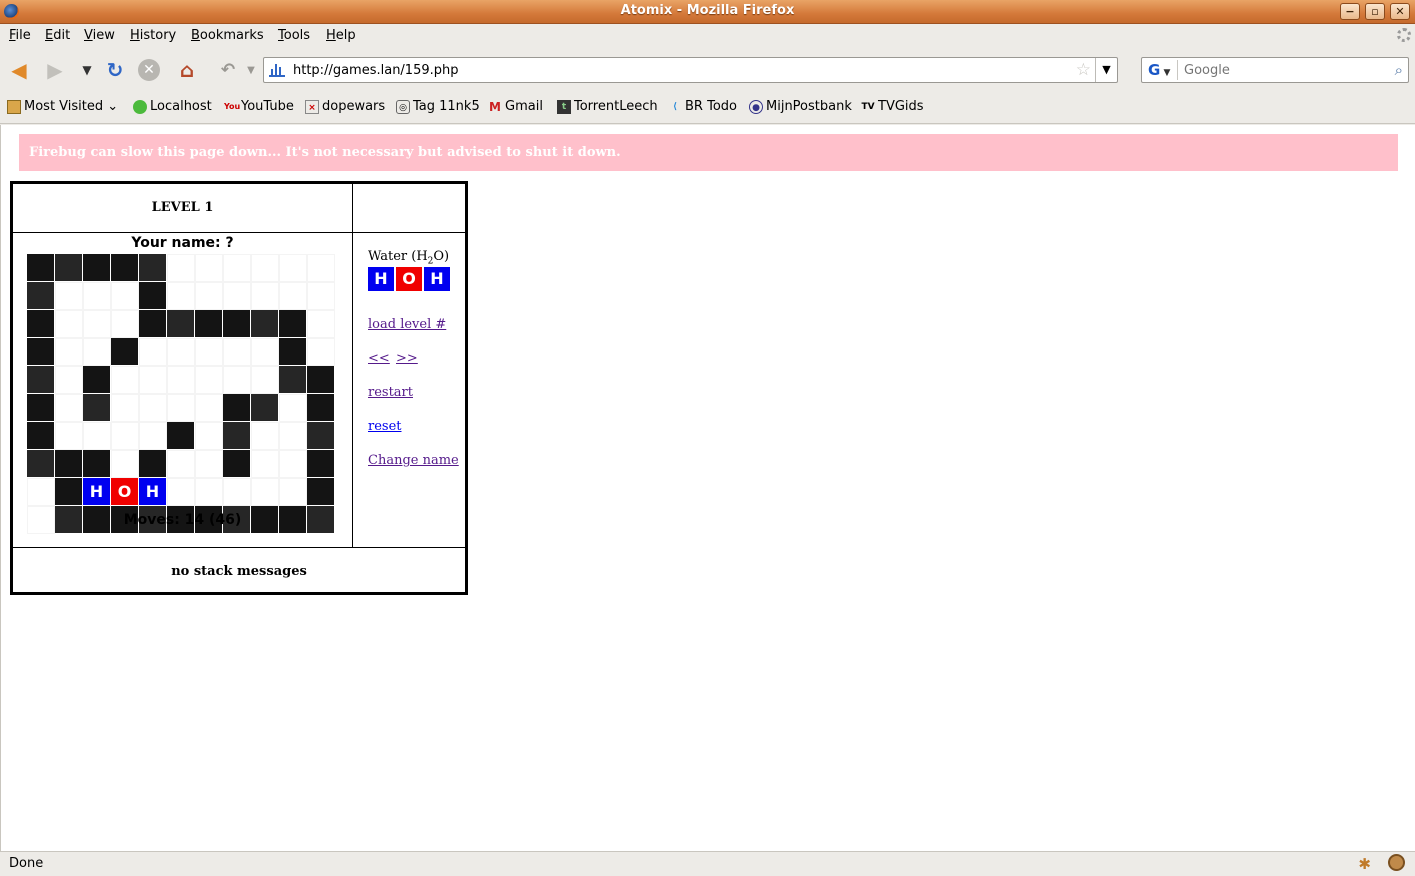  What do you see at coordinates (515, 106) in the screenshot?
I see `bookmark-gmail: M Gmail` at bounding box center [515, 106].